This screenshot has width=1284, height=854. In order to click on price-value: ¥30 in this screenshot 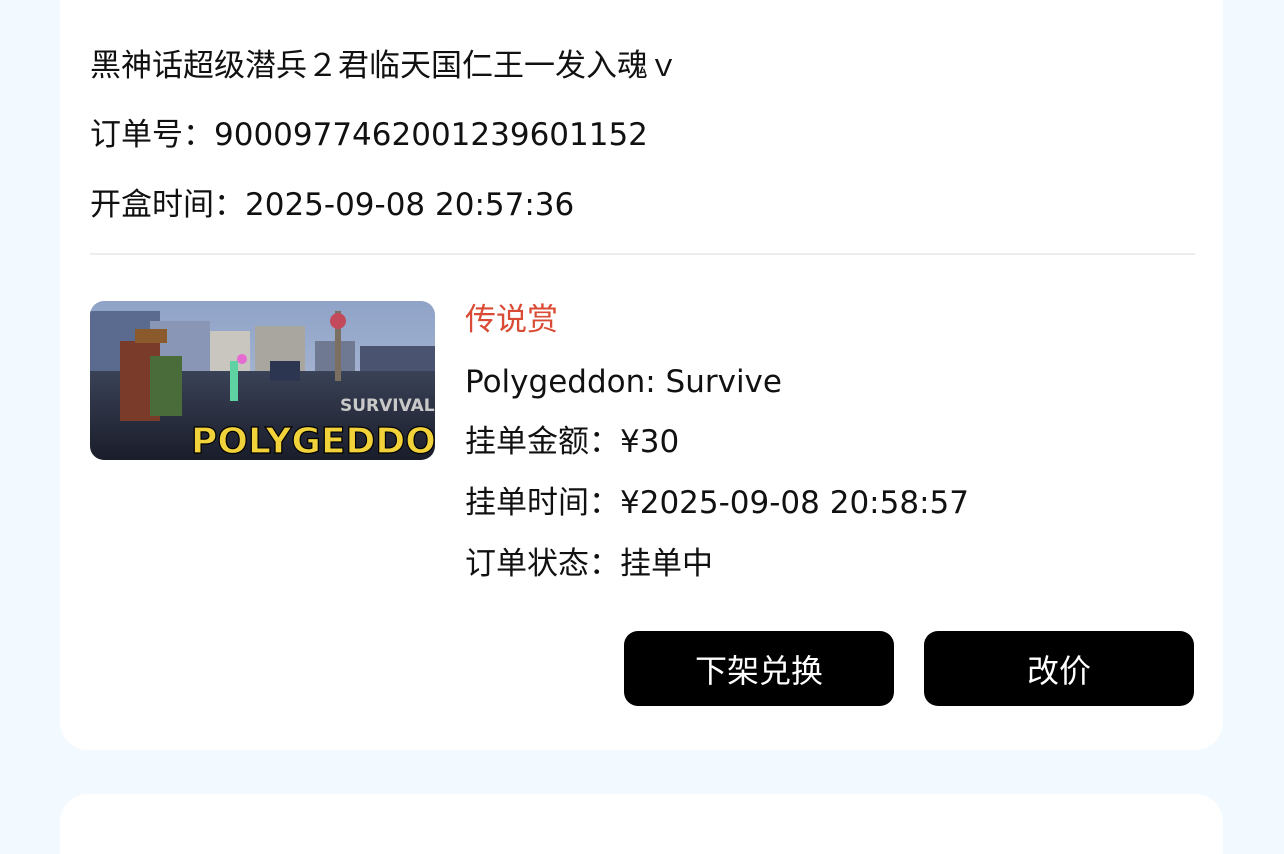, I will do `click(650, 442)`.